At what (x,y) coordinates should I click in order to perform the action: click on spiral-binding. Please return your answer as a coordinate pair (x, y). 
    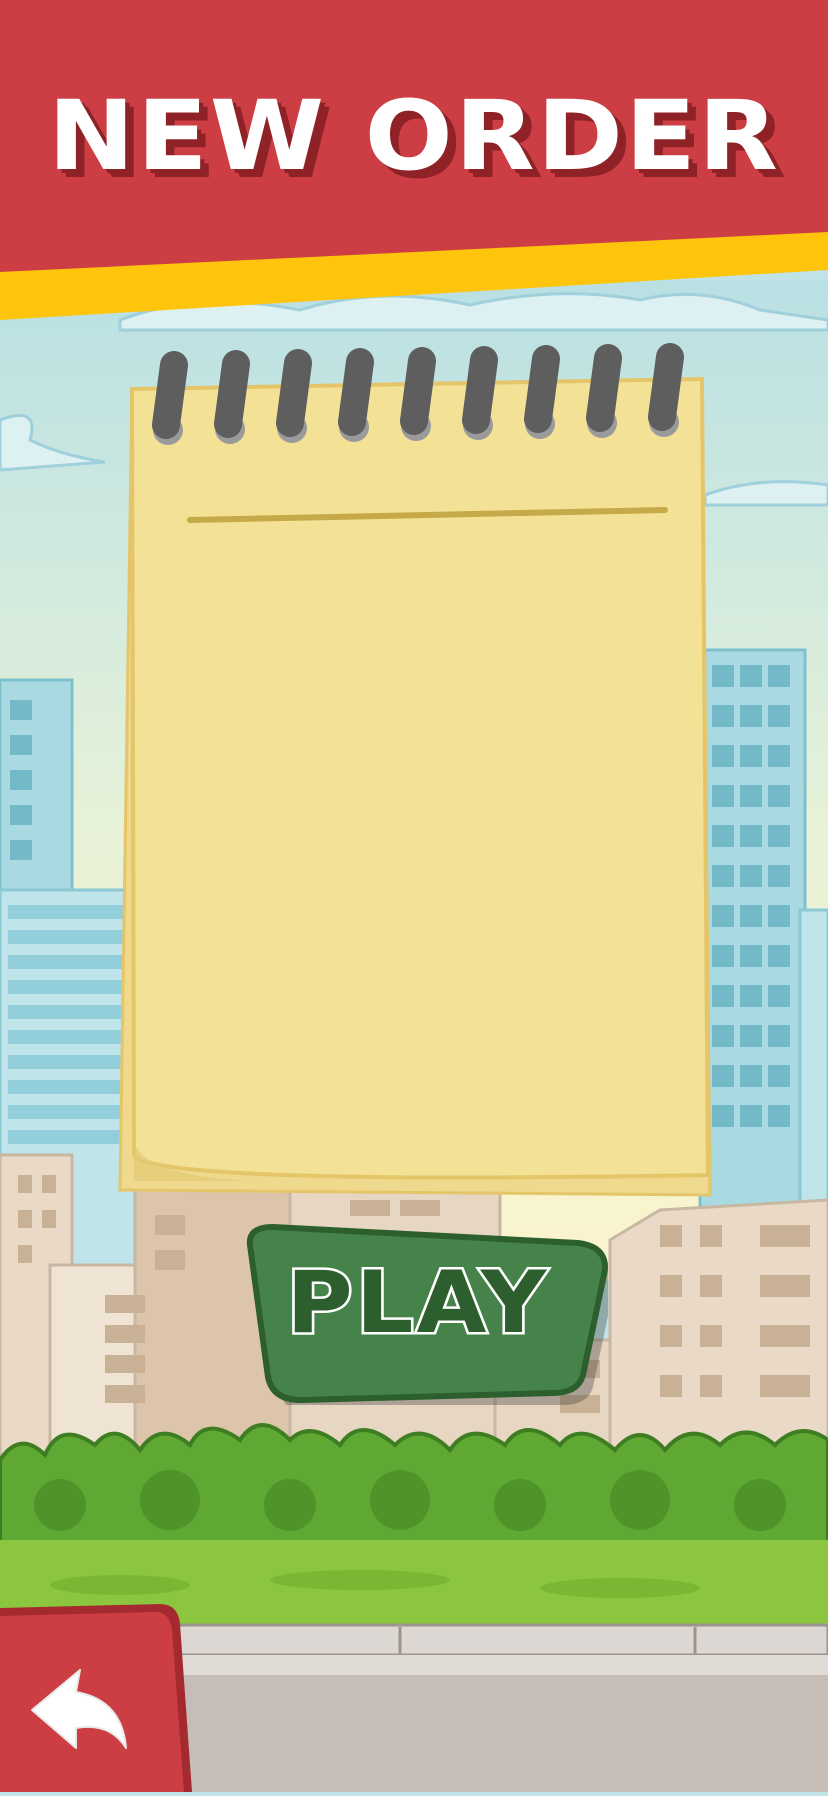
    Looking at the image, I should click on (418, 394).